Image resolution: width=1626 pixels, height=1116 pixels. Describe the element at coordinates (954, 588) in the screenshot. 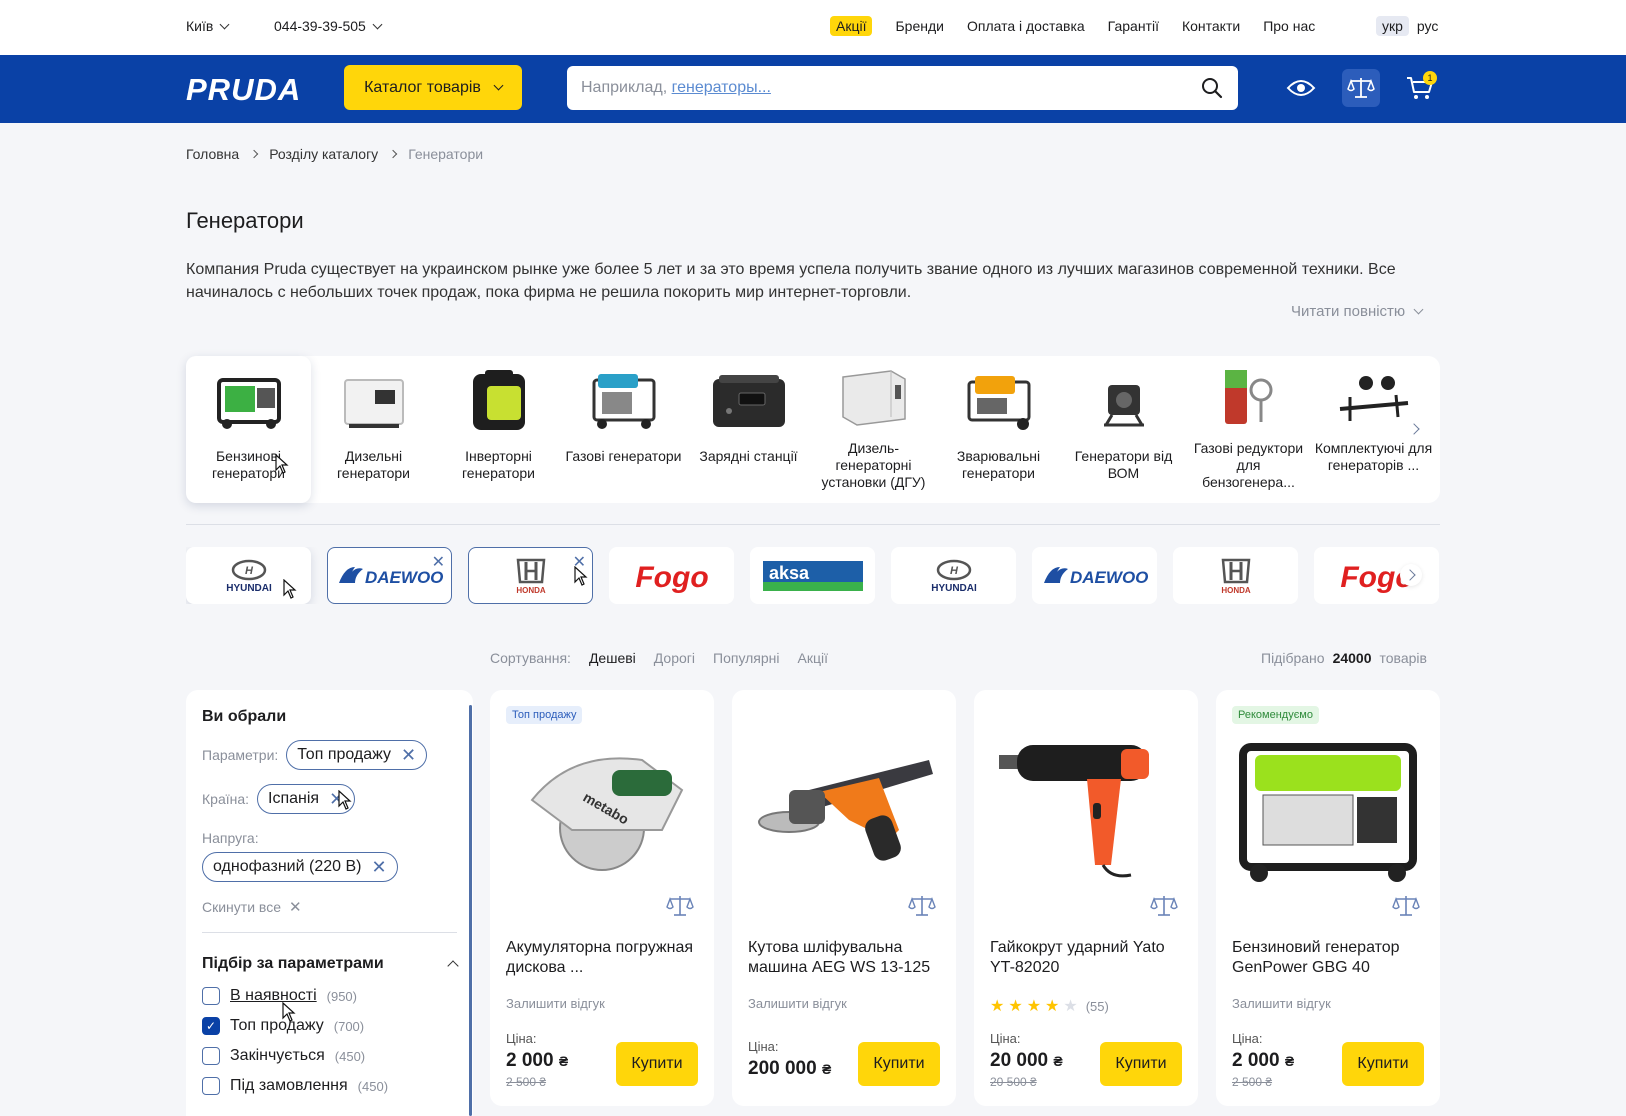

I see `svg-text: HYUNDAI` at that location.